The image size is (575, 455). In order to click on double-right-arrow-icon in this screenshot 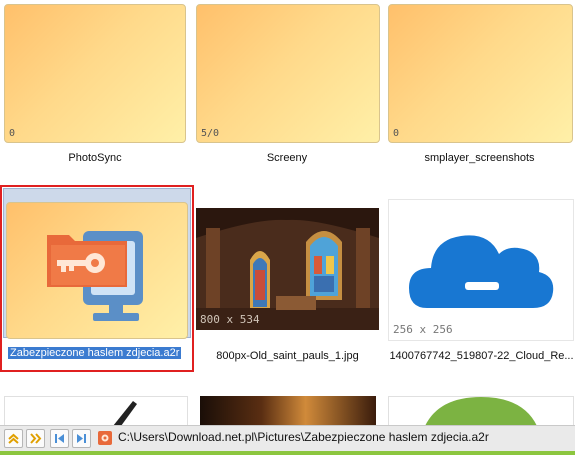, I will do `click(36, 438)`.